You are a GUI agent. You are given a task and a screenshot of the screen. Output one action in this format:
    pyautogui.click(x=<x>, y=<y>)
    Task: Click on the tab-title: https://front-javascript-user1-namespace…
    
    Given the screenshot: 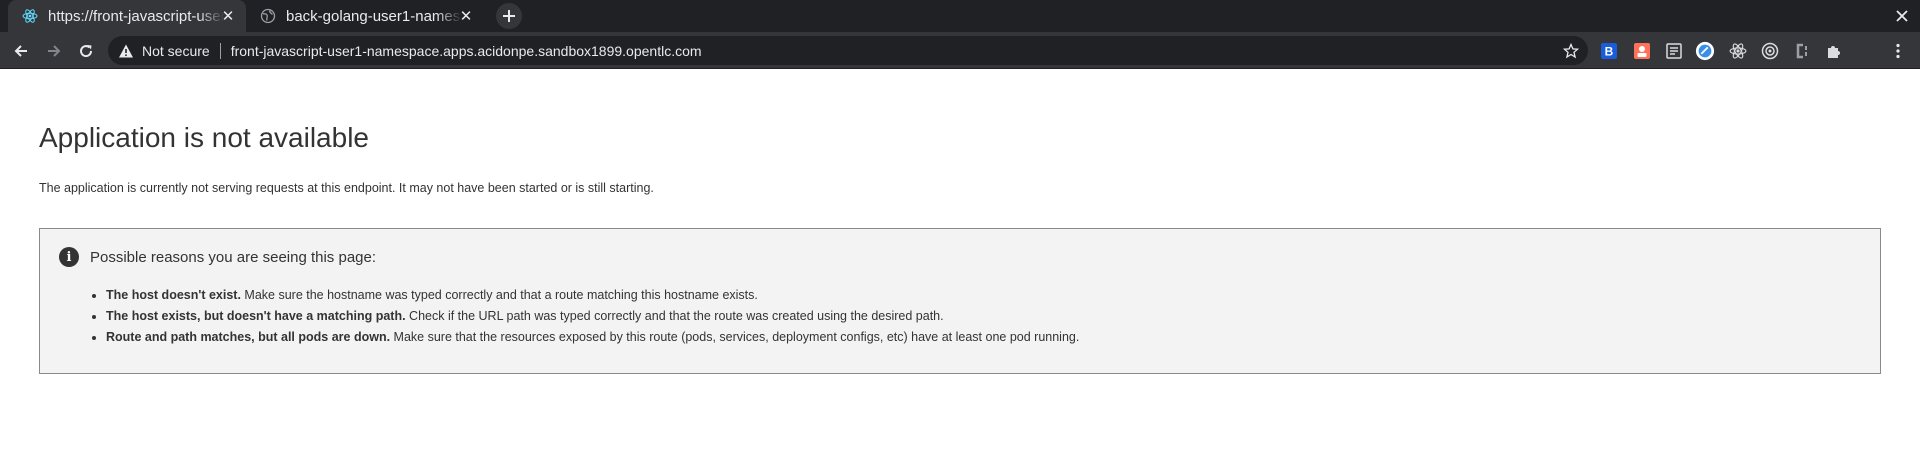 What is the action you would take?
    pyautogui.click(x=136, y=16)
    